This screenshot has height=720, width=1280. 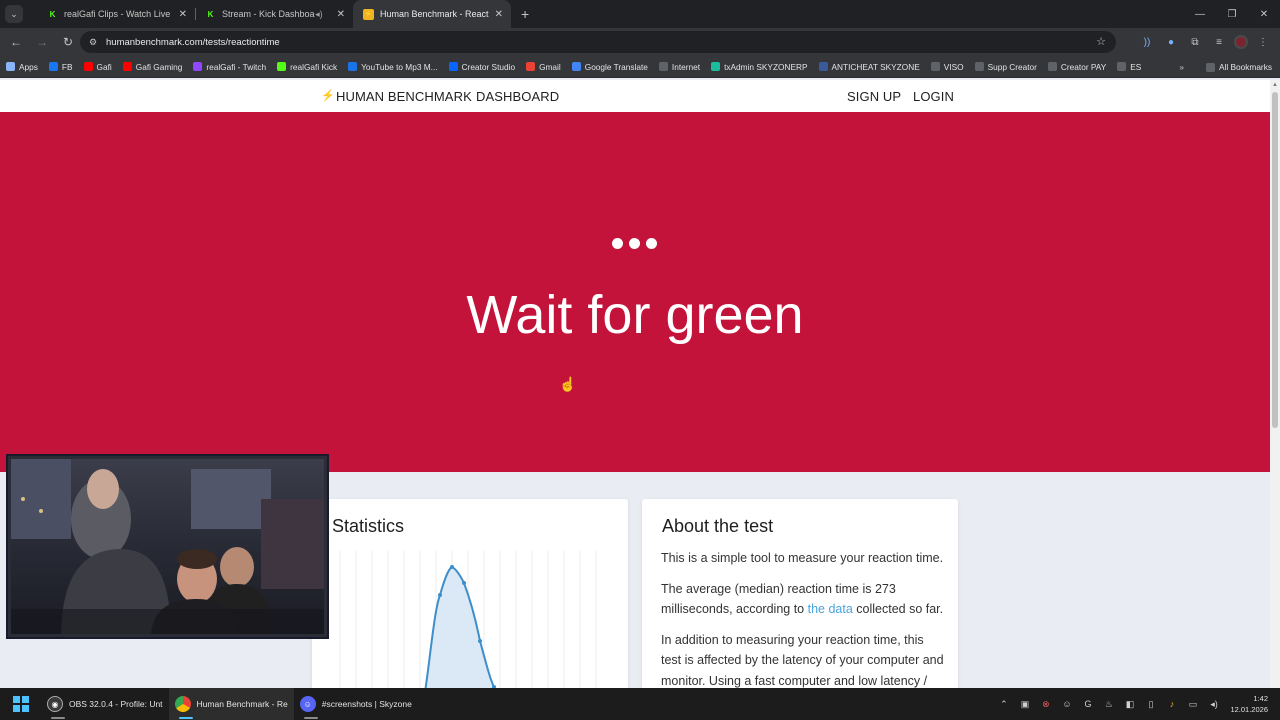 I want to click on dashboard-link: DASHBOARD, so click(x=517, y=96).